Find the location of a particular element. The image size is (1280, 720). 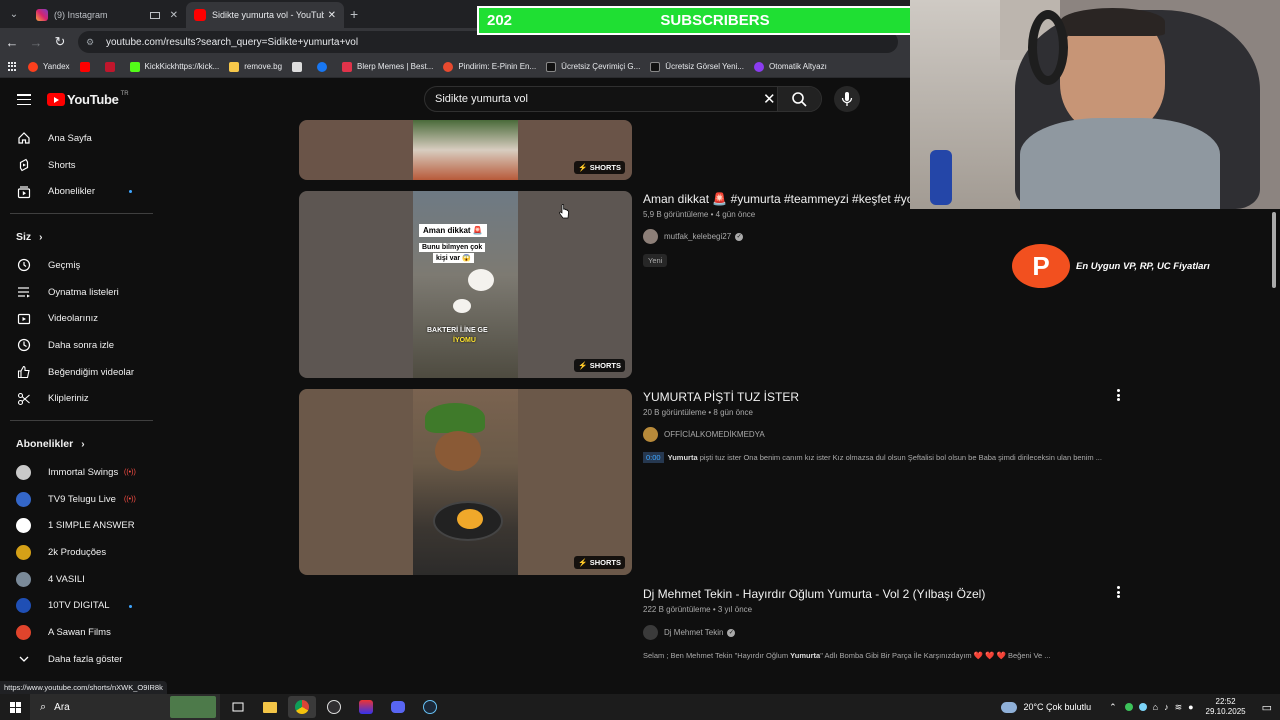

obs-button is located at coordinates (334, 707).